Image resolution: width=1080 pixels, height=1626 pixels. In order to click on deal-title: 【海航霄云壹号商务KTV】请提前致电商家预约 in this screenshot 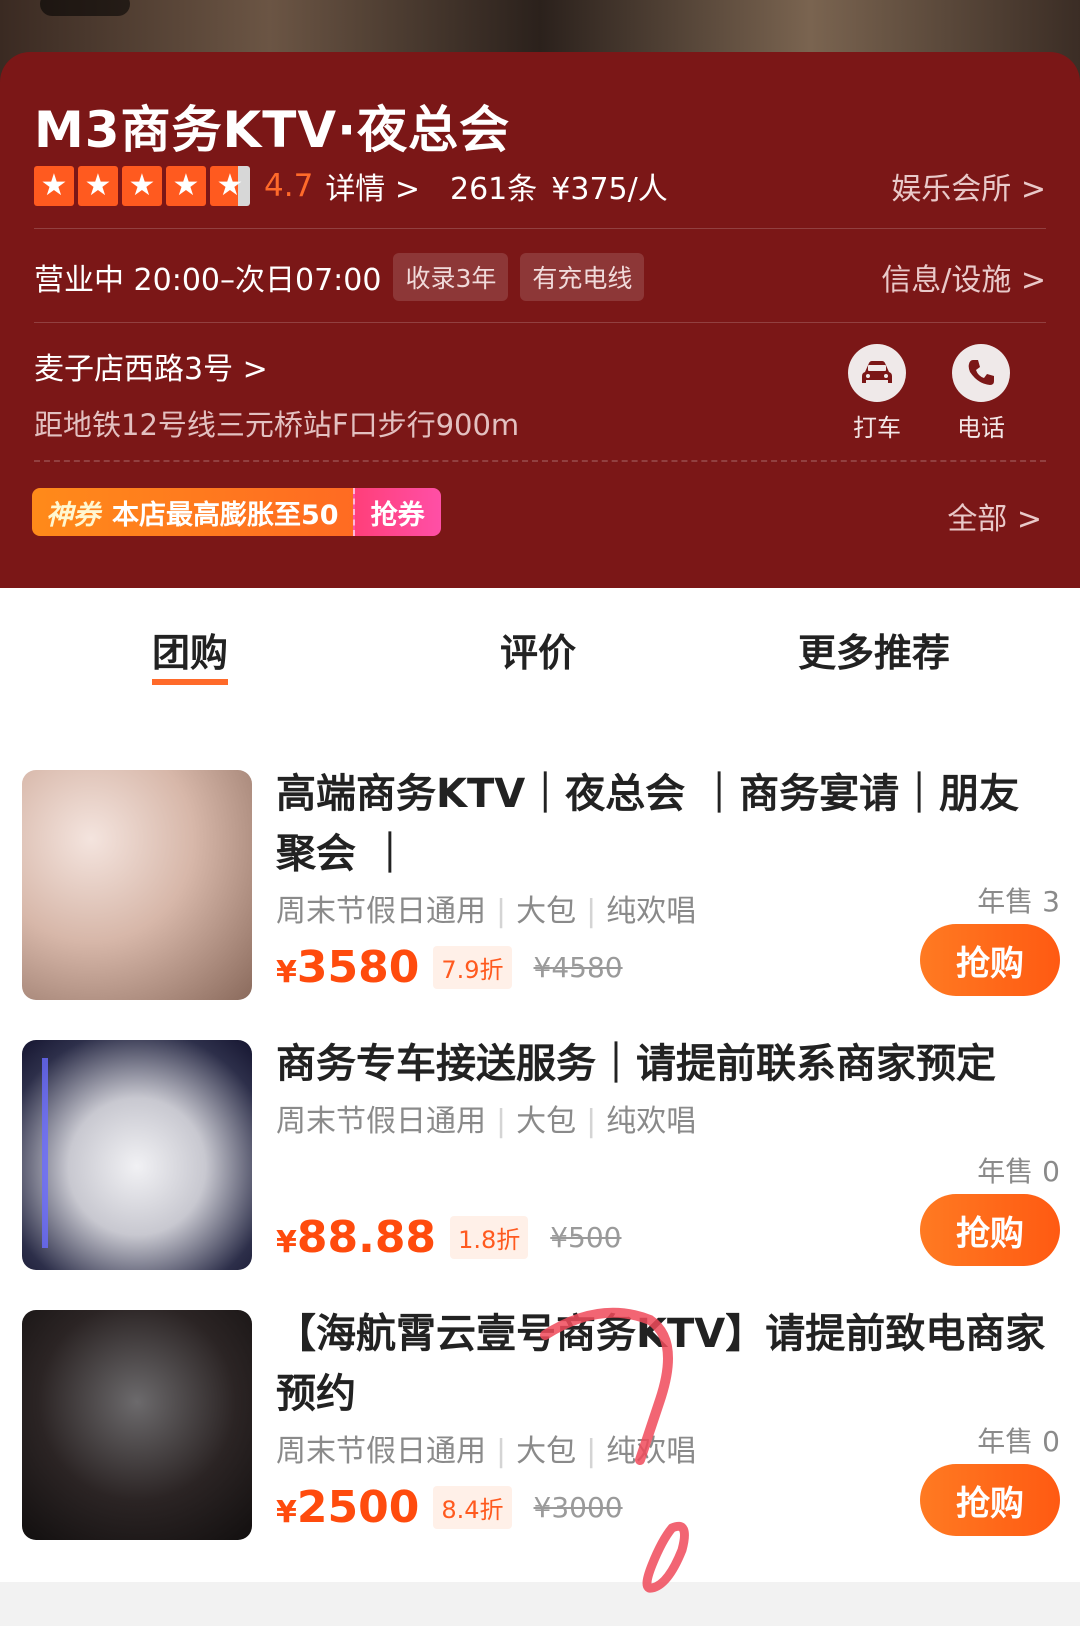, I will do `click(666, 1364)`.